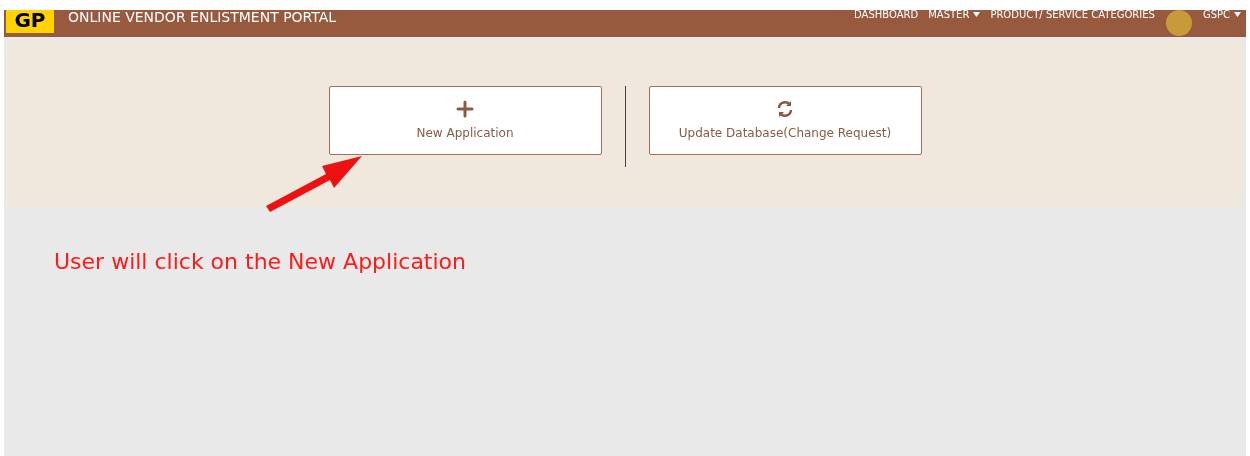 The image size is (1250, 456). Describe the element at coordinates (1221, 15) in the screenshot. I see `user-menu: GSPC` at that location.